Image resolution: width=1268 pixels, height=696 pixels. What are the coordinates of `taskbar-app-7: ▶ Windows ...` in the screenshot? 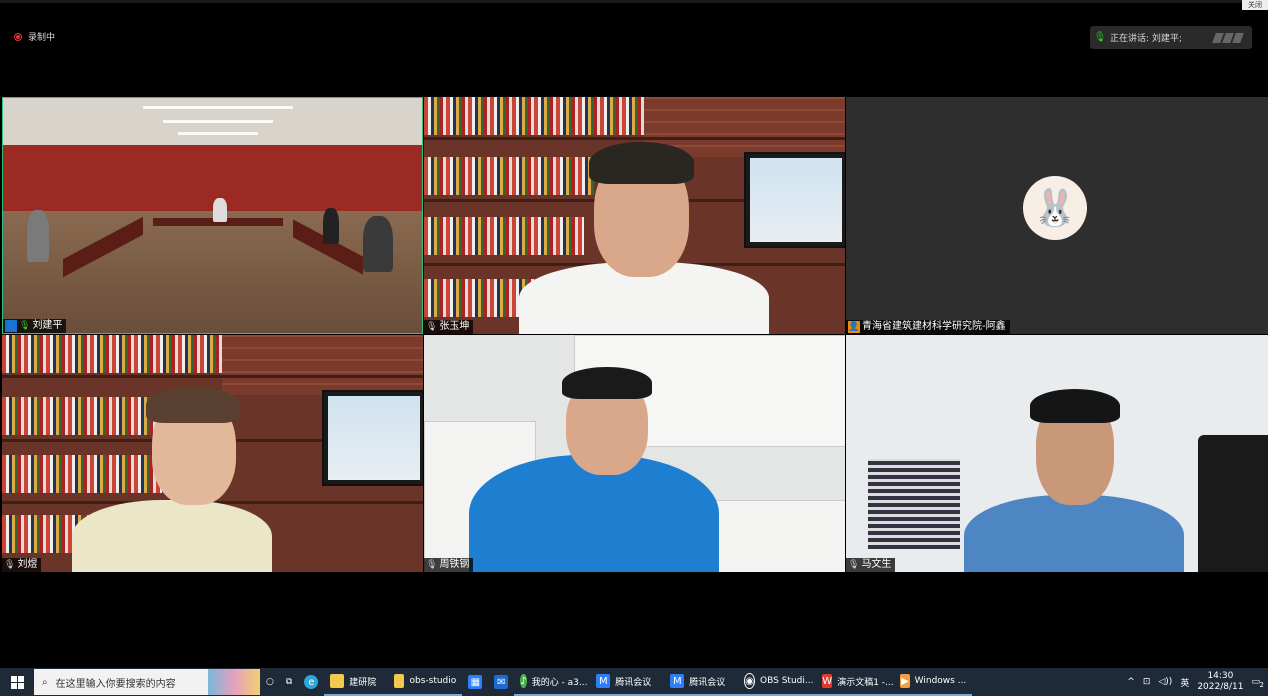 It's located at (933, 682).